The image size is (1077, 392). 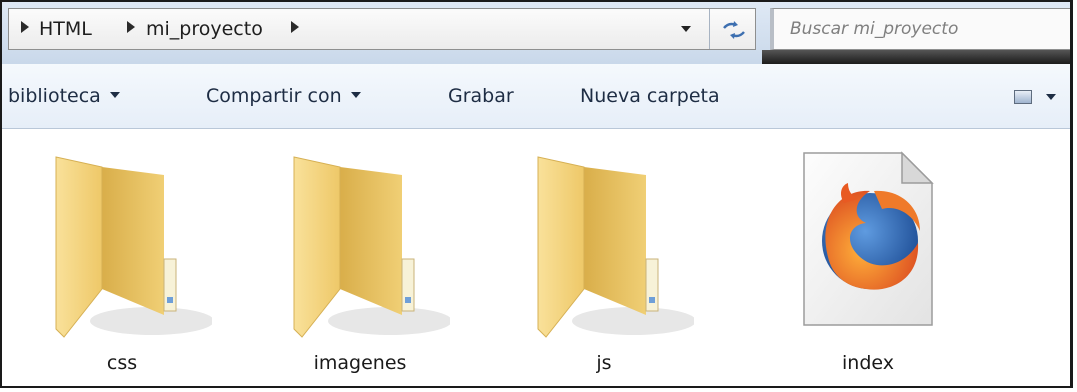 I want to click on view-options-dropdown-icon, so click(x=1051, y=97).